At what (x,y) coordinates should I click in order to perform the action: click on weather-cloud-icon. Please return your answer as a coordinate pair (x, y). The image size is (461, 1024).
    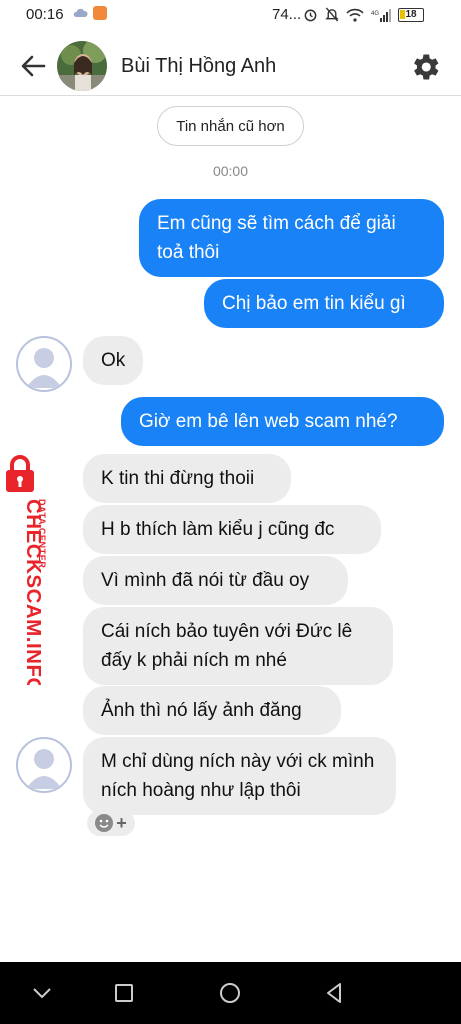
    Looking at the image, I should click on (80, 12).